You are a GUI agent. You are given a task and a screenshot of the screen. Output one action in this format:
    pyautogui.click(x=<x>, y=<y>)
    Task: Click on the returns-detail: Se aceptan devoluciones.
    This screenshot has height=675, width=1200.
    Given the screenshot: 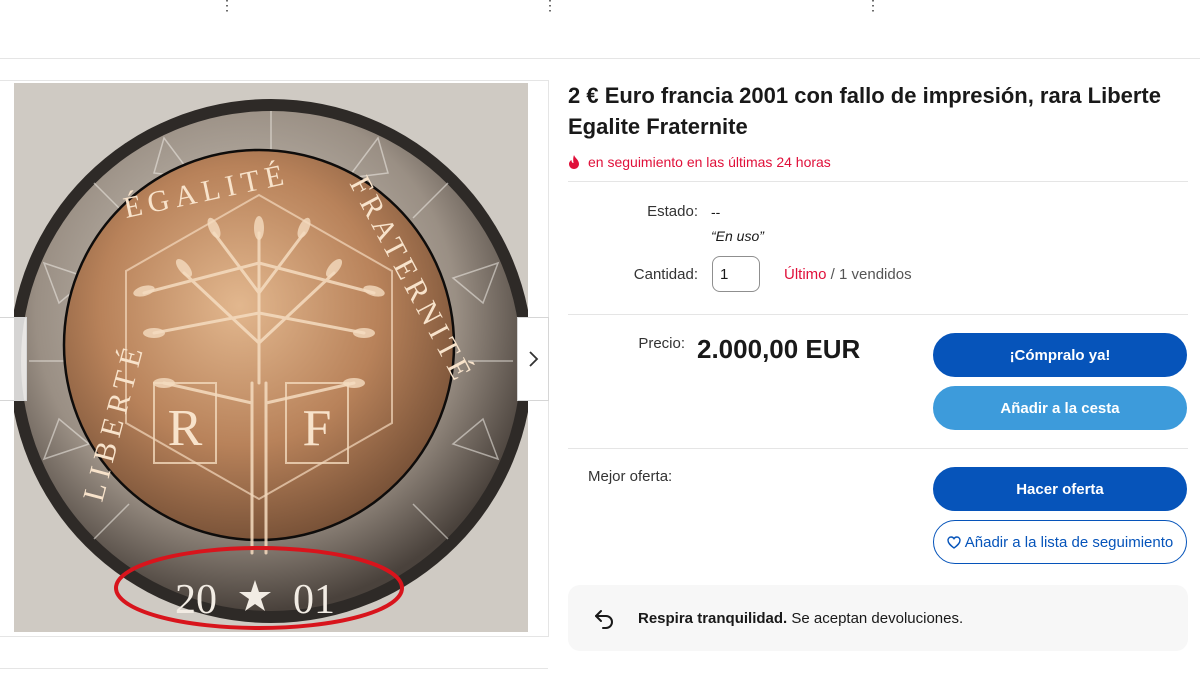 What is the action you would take?
    pyautogui.click(x=875, y=618)
    